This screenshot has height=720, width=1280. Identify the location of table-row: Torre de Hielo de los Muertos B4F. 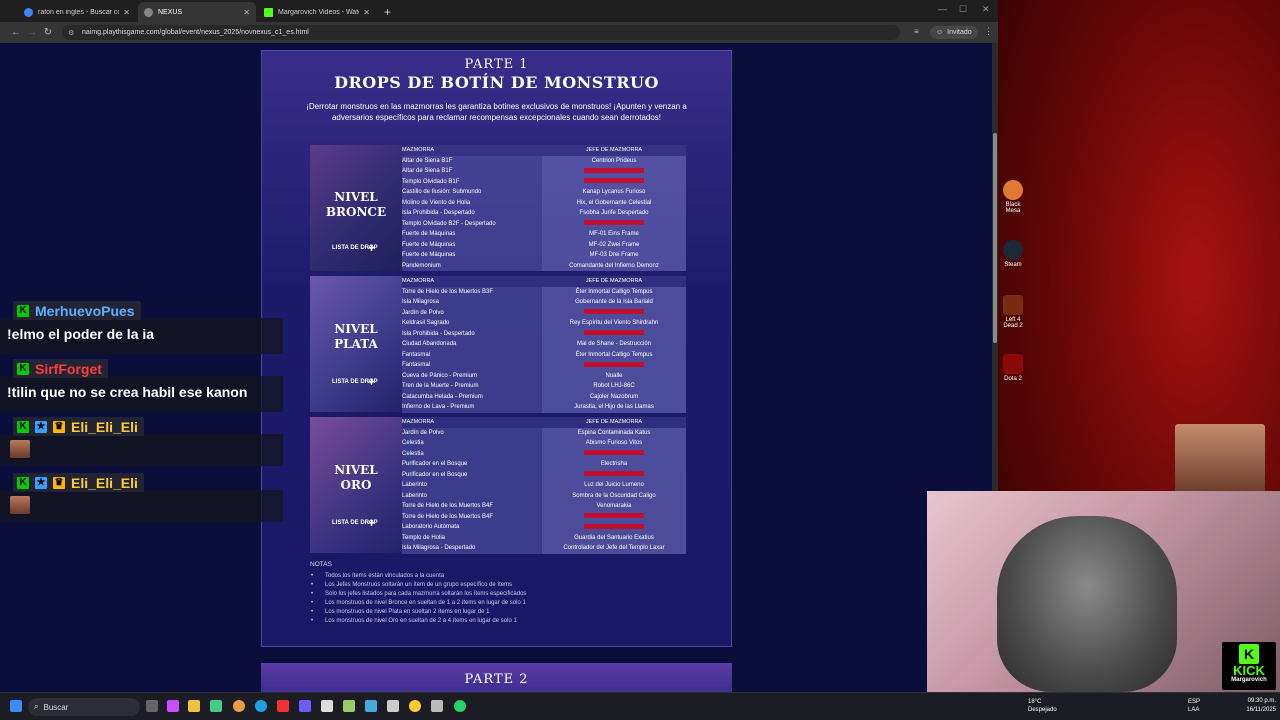
(544, 516).